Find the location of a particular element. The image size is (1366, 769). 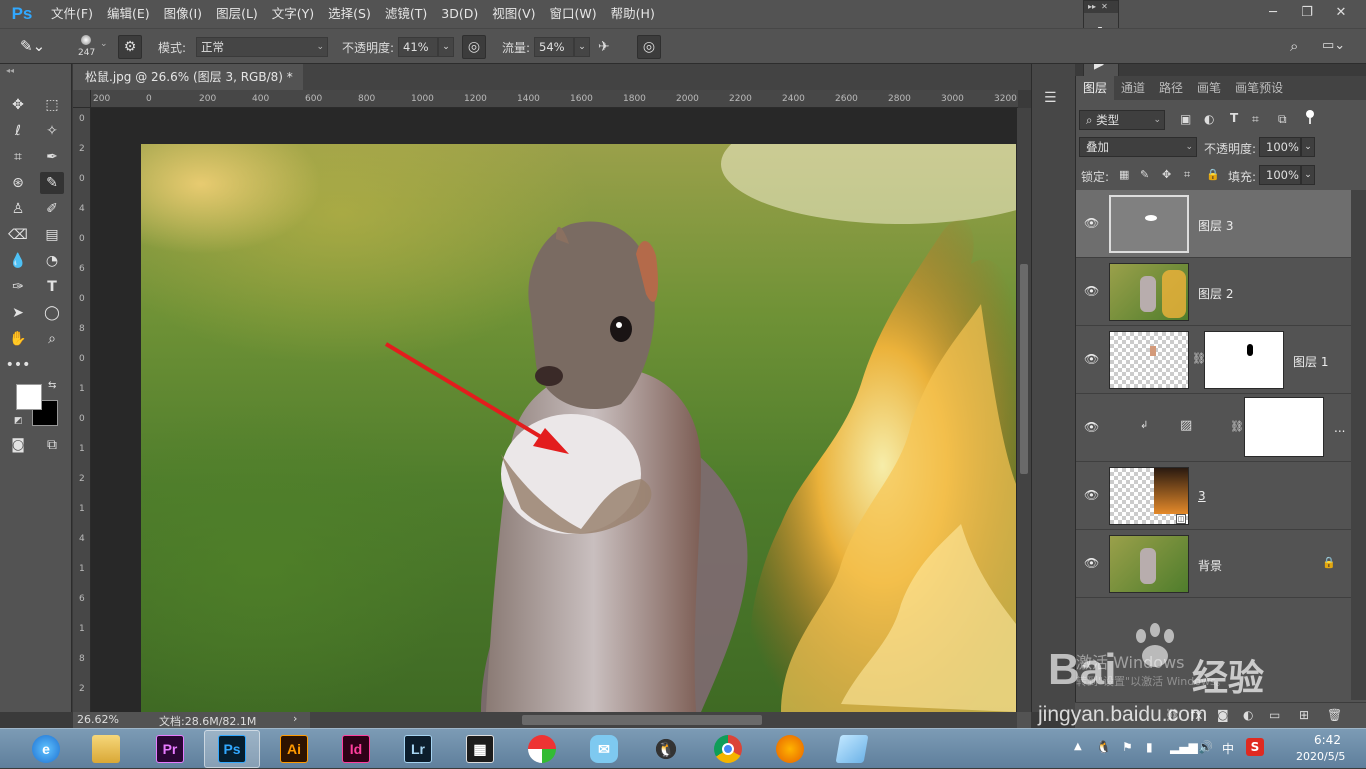

marquee-tool-icon: ⬚ is located at coordinates (52, 105).